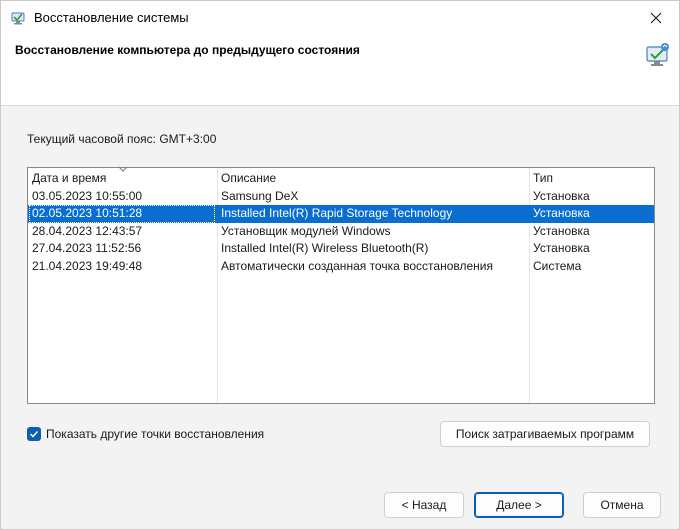 The width and height of the screenshot is (680, 530). I want to click on column-header-date: Дата и время, so click(122, 177).